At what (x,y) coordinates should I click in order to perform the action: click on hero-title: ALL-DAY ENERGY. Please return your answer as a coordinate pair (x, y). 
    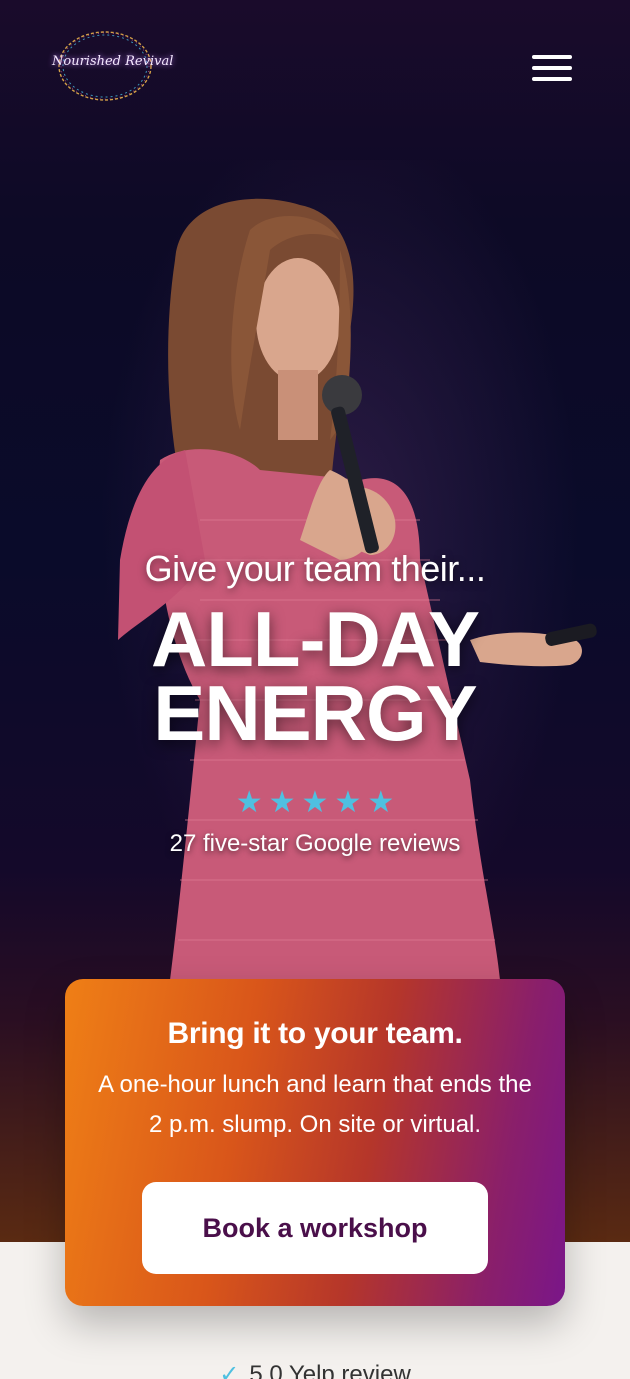
    Looking at the image, I should click on (315, 676).